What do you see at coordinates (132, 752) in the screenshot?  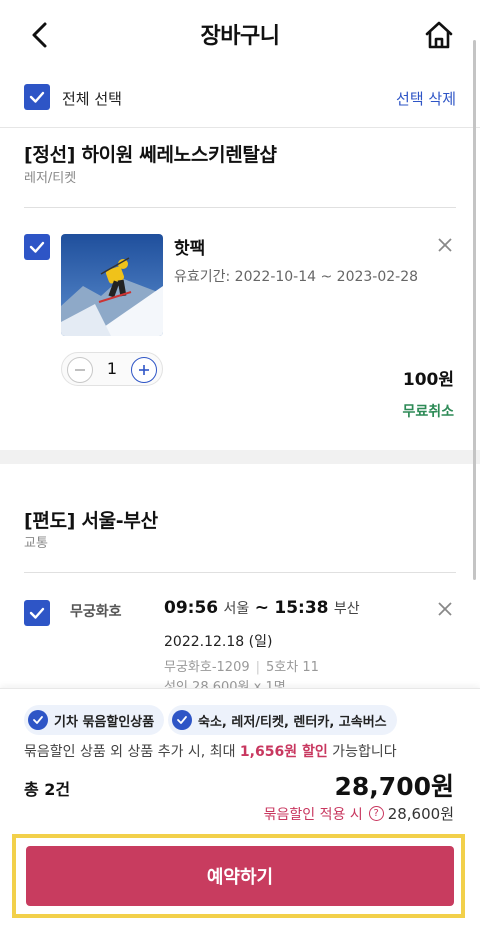 I see `bundle-note-prefix: 묶음할인 상품 외 상품 추가 시, 최대` at bounding box center [132, 752].